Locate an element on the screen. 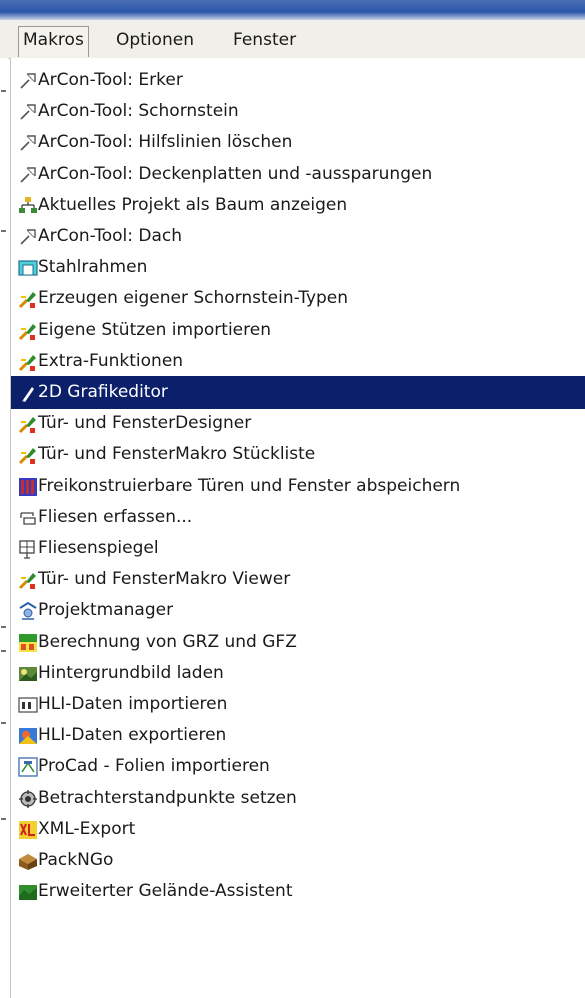 Image resolution: width=585 pixels, height=998 pixels. xml-icon is located at coordinates (28, 830).